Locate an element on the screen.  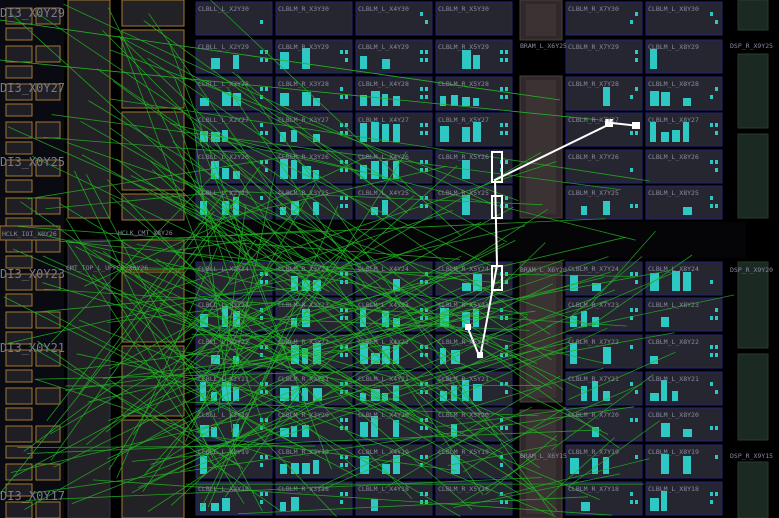
tile-label: CLBLL_L_X2Y21 is located at coordinates (223, 379).